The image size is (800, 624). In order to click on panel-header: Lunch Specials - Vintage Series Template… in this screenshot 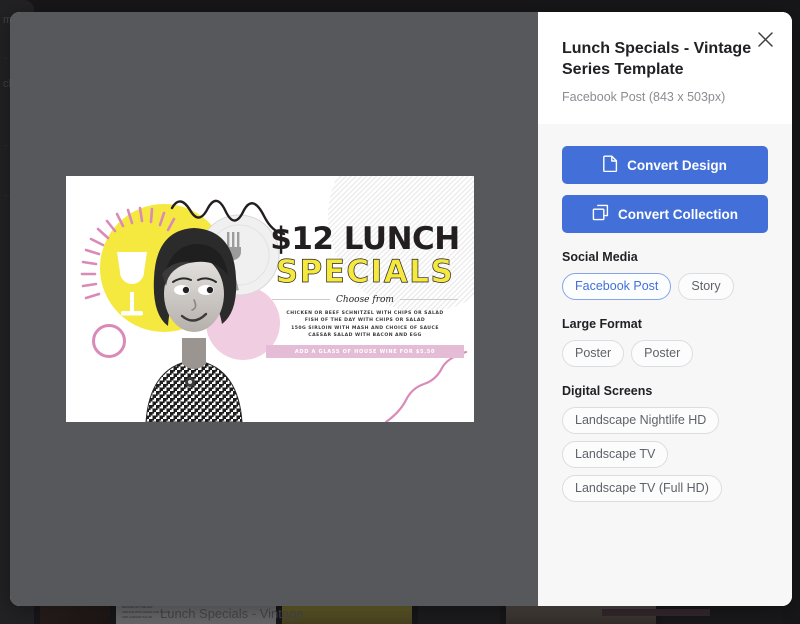, I will do `click(665, 68)`.